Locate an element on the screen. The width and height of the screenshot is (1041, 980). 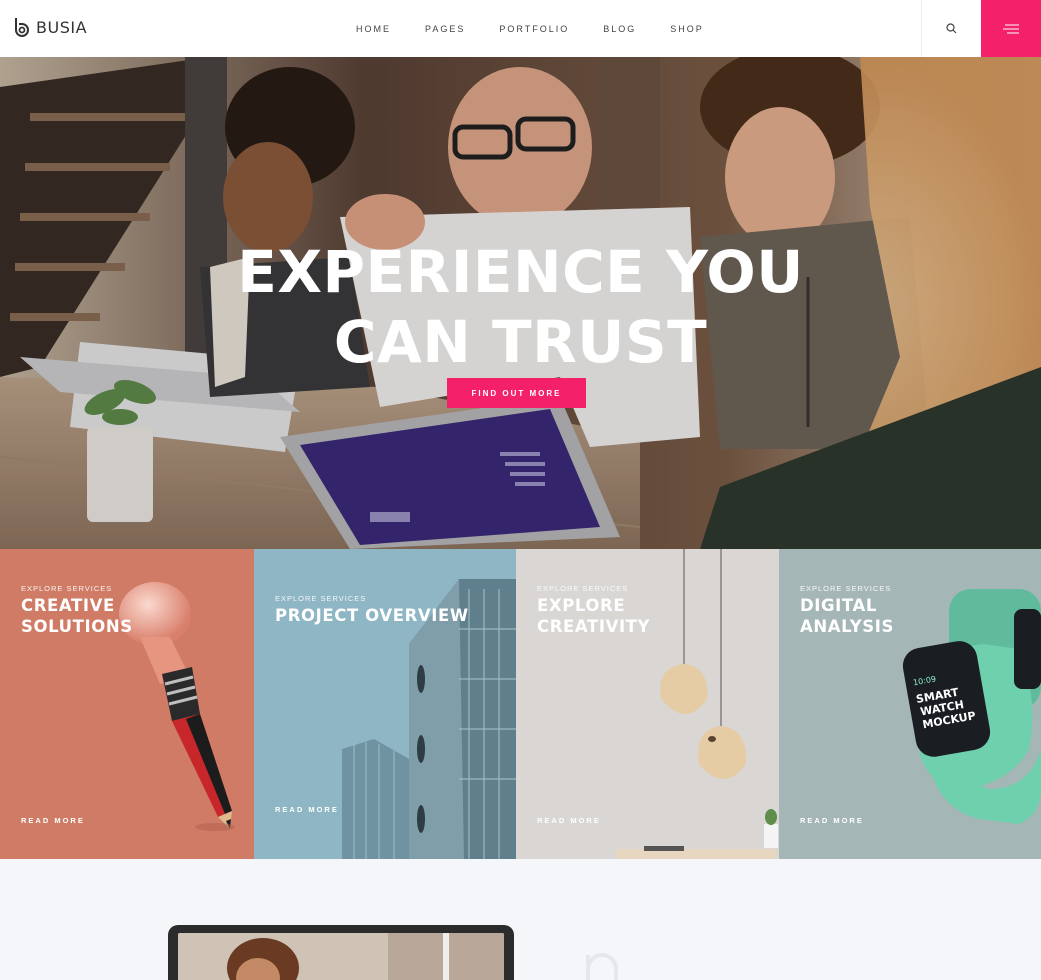
search-icon is located at coordinates (951, 28).